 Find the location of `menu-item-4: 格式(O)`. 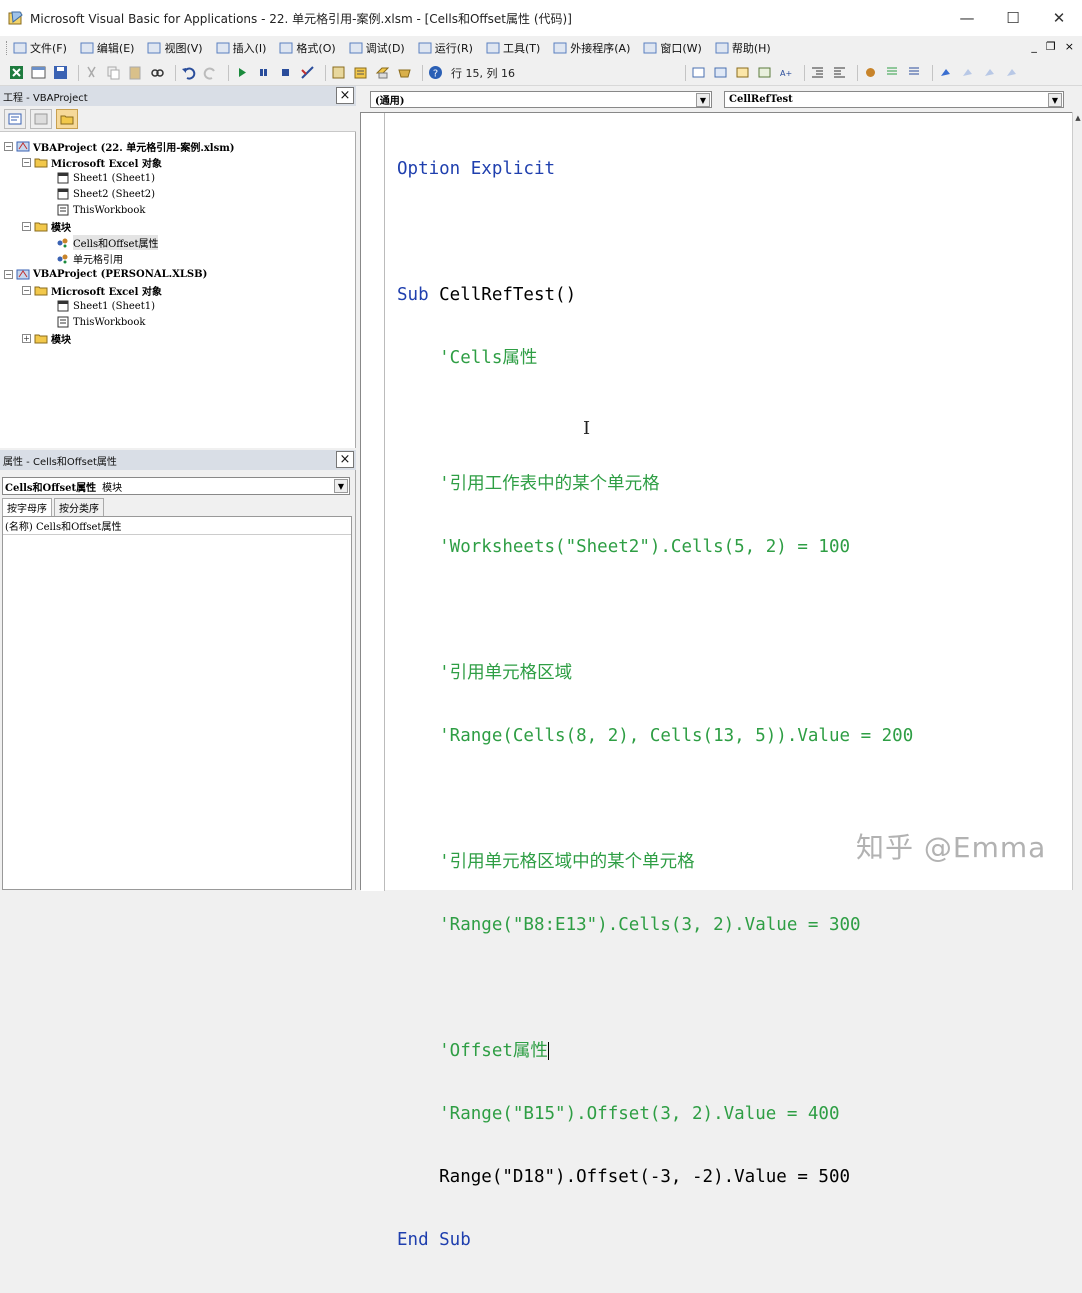

menu-item-4: 格式(O) is located at coordinates (307, 48).